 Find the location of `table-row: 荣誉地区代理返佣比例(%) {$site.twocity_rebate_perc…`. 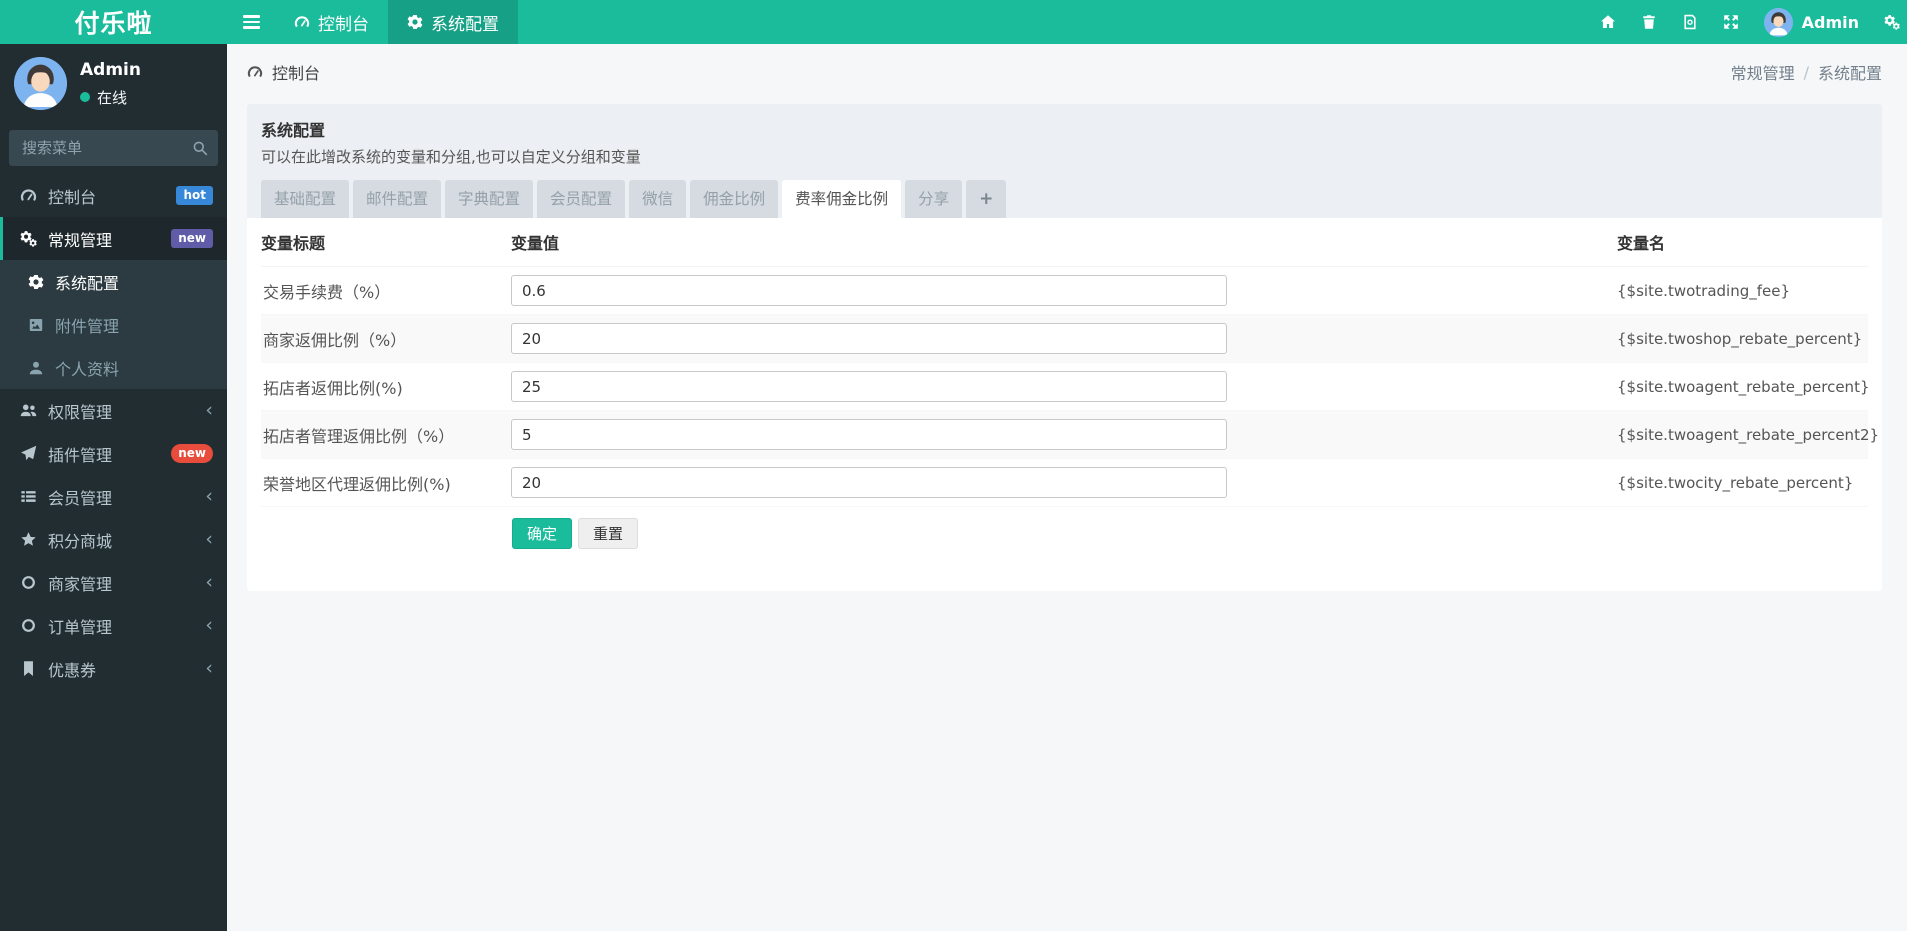

table-row: 荣誉地区代理返佣比例(%) {$site.twocity_rebate_perc… is located at coordinates (1064, 483).